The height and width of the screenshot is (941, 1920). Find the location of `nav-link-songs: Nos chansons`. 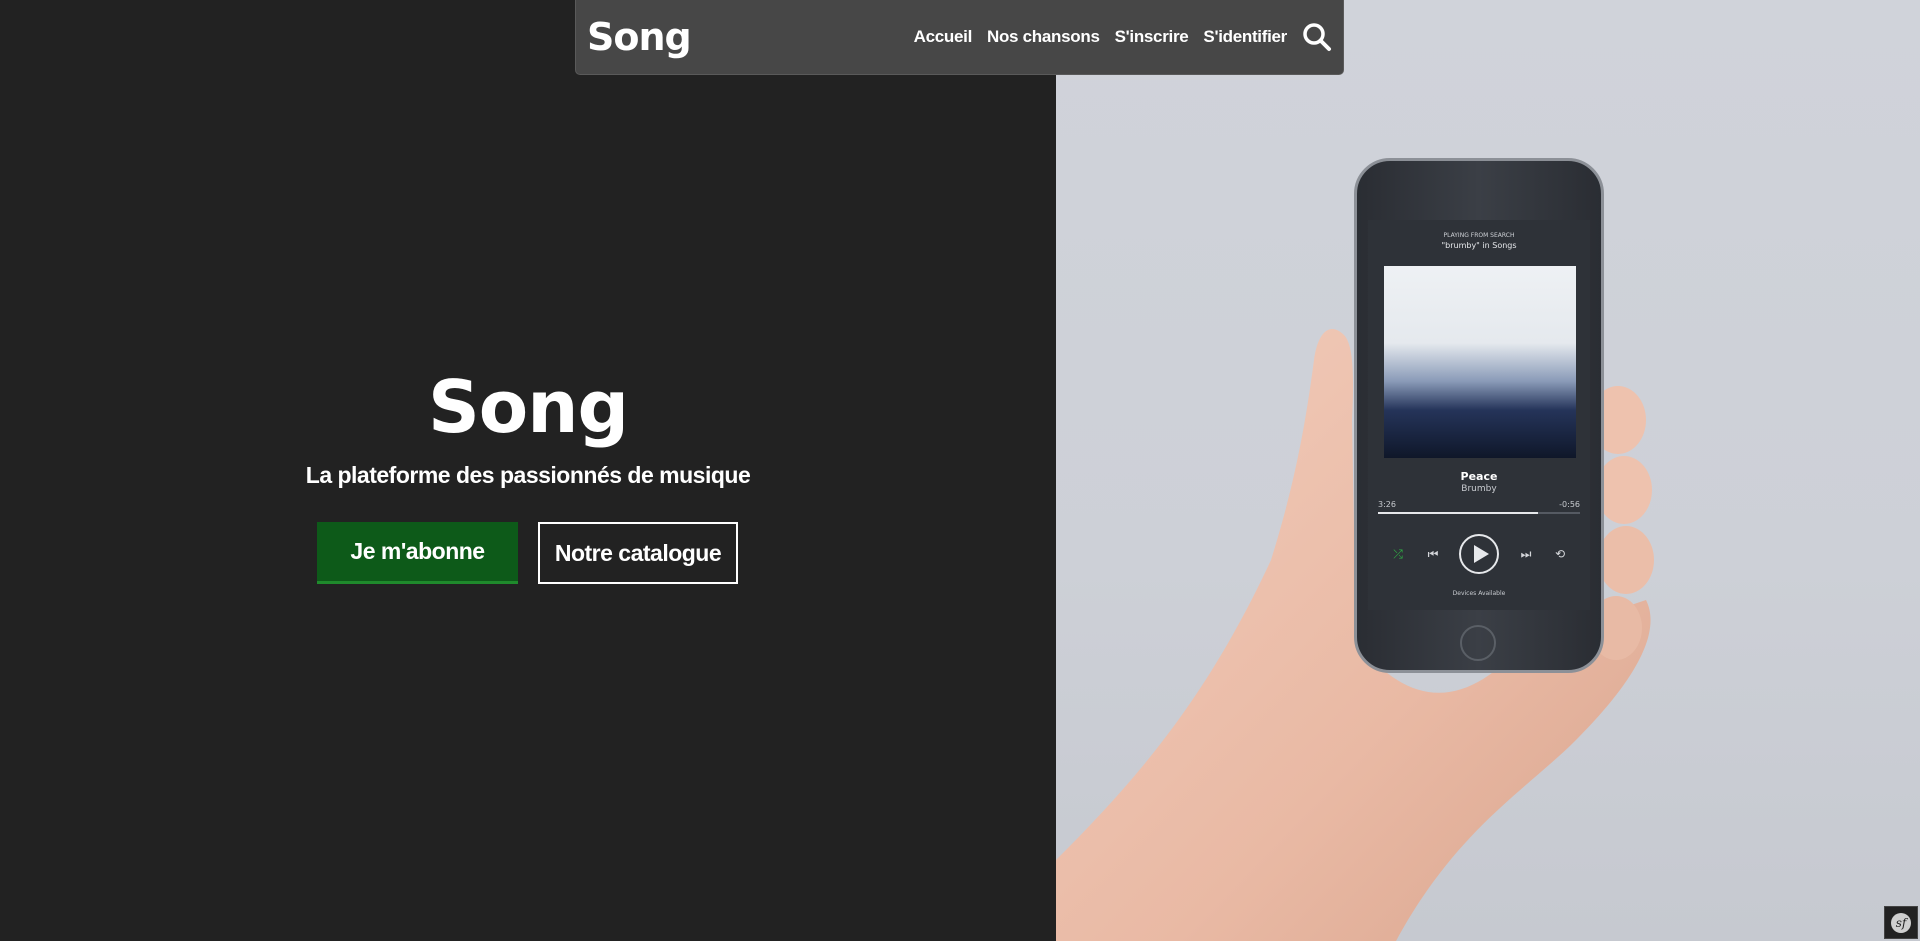

nav-link-songs: Nos chansons is located at coordinates (1043, 37).